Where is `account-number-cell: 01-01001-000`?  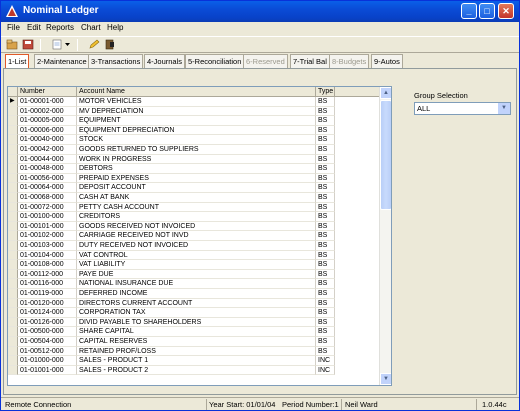
account-number-cell: 01-01001-000 is located at coordinates (47, 370).